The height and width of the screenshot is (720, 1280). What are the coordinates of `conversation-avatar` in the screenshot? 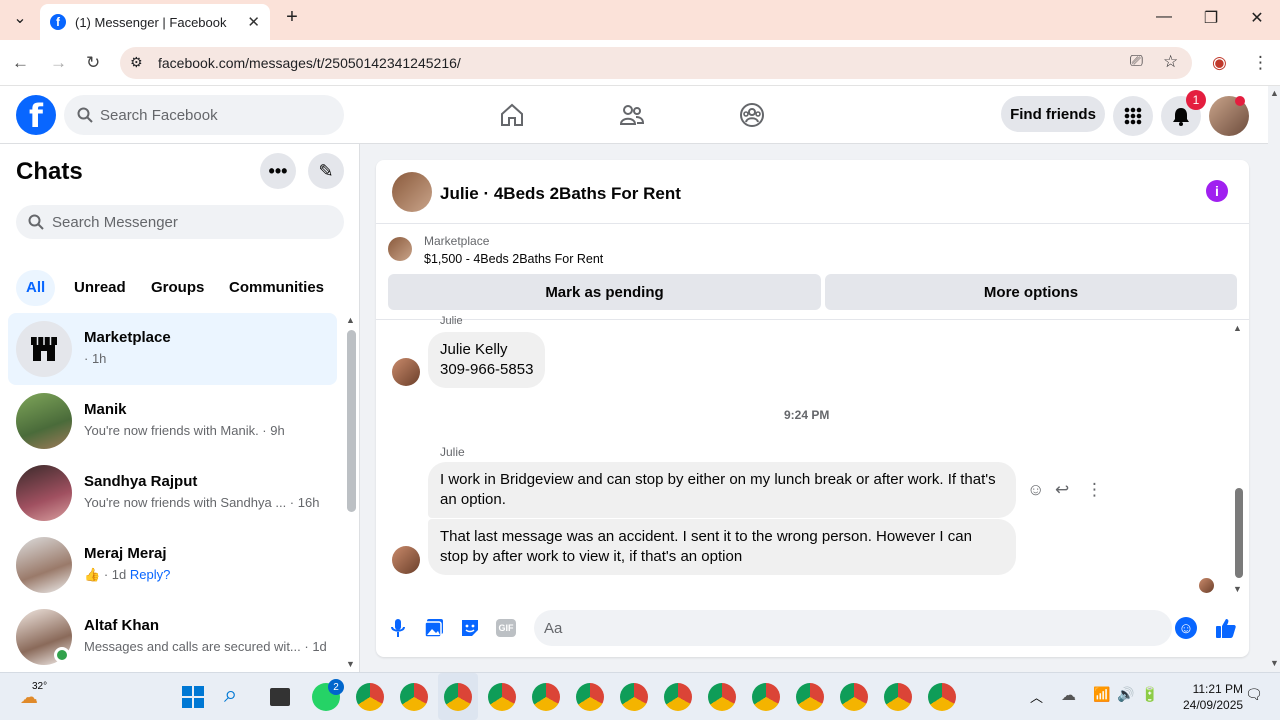 It's located at (412, 192).